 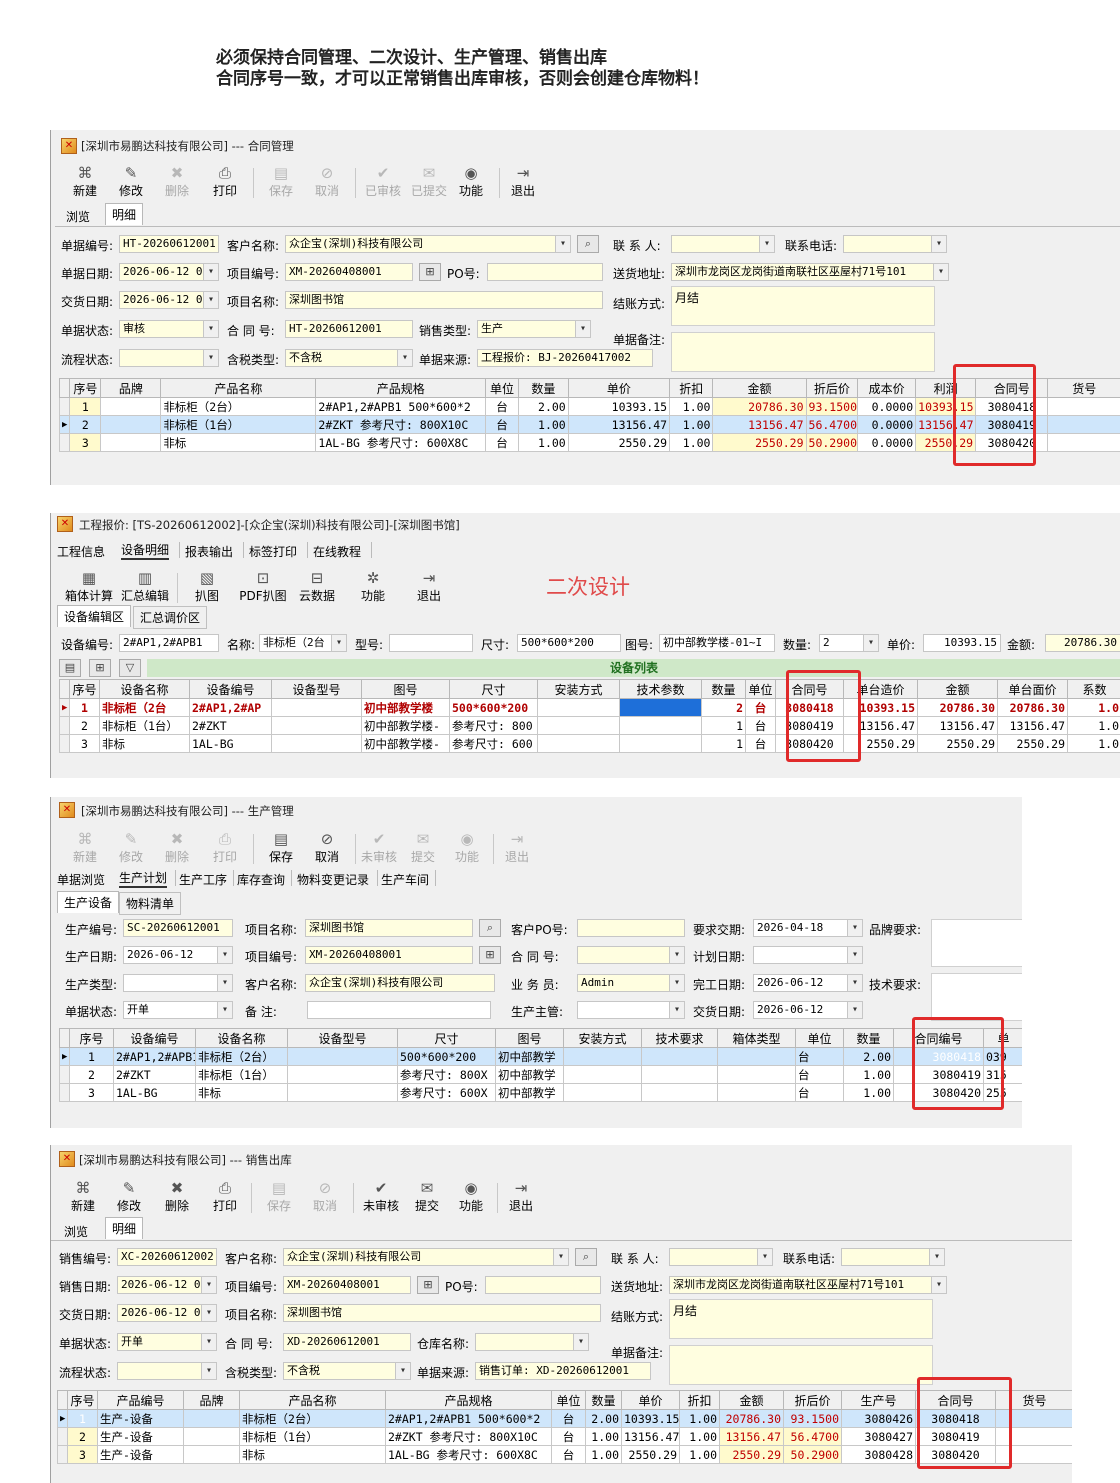 What do you see at coordinates (263, 587) in the screenshot?
I see `pdf-grab-button: ⊡ PDF扒图` at bounding box center [263, 587].